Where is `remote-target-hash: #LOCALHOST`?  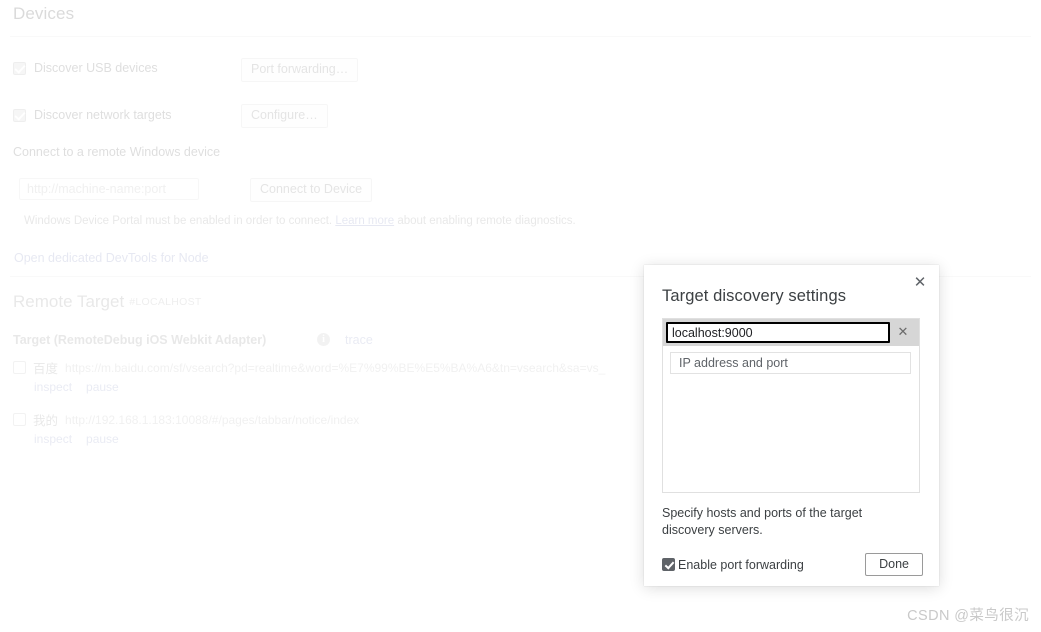
remote-target-hash: #LOCALHOST is located at coordinates (165, 302).